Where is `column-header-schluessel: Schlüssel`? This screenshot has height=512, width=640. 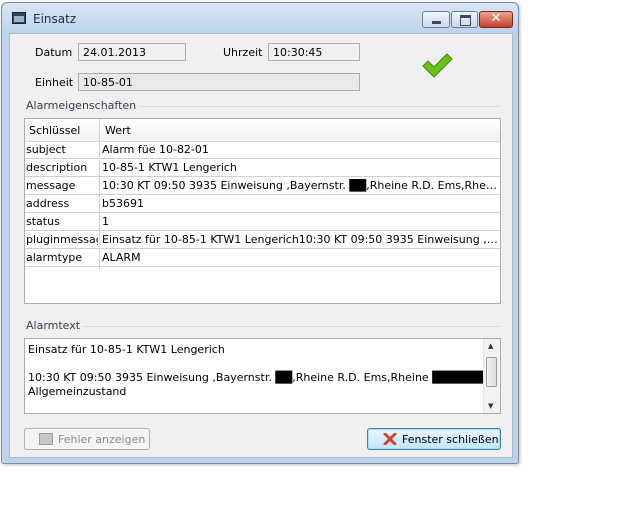
column-header-schluessel: Schlüssel is located at coordinates (54, 130).